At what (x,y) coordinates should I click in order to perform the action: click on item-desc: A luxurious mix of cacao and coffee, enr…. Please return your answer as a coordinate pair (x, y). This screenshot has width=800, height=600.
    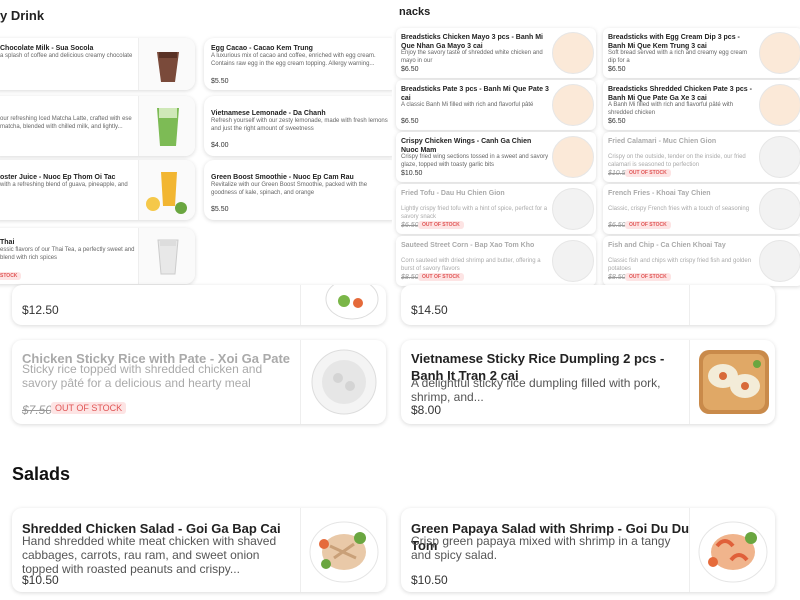
    Looking at the image, I should click on (293, 60).